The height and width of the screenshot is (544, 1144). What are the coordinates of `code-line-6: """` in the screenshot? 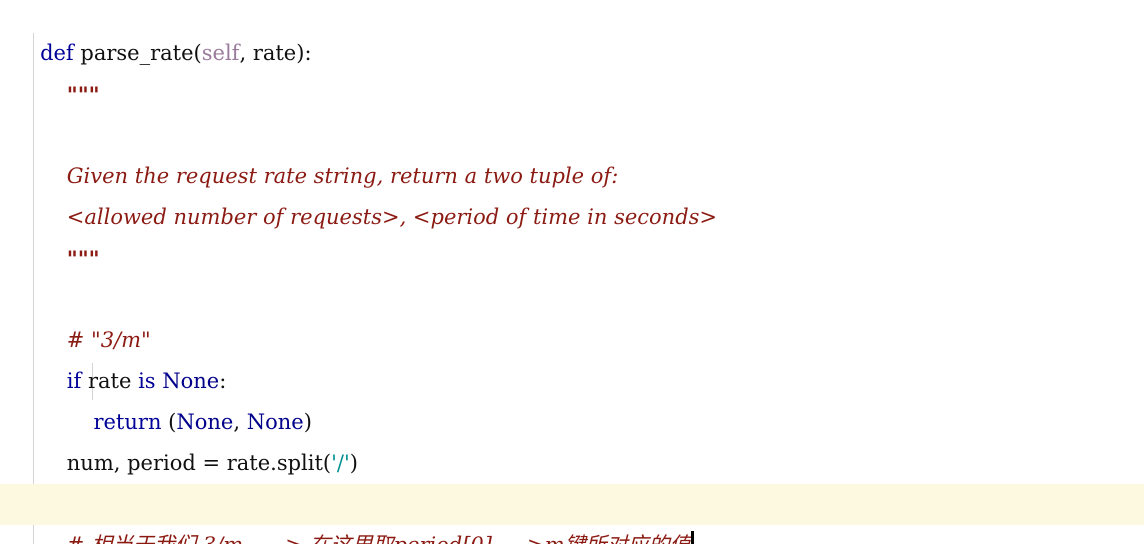 It's located at (572, 234).